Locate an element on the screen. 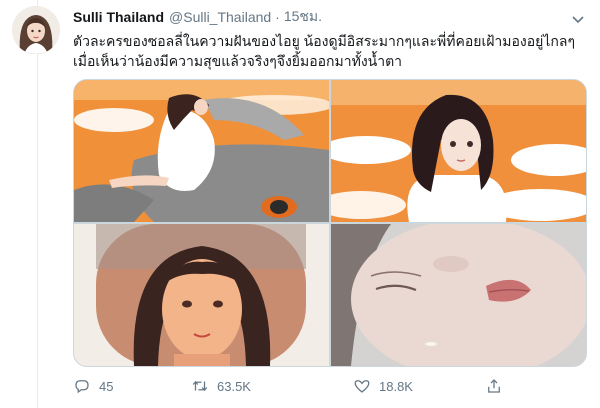 This screenshot has width=600, height=408. share-button is located at coordinates (498, 386).